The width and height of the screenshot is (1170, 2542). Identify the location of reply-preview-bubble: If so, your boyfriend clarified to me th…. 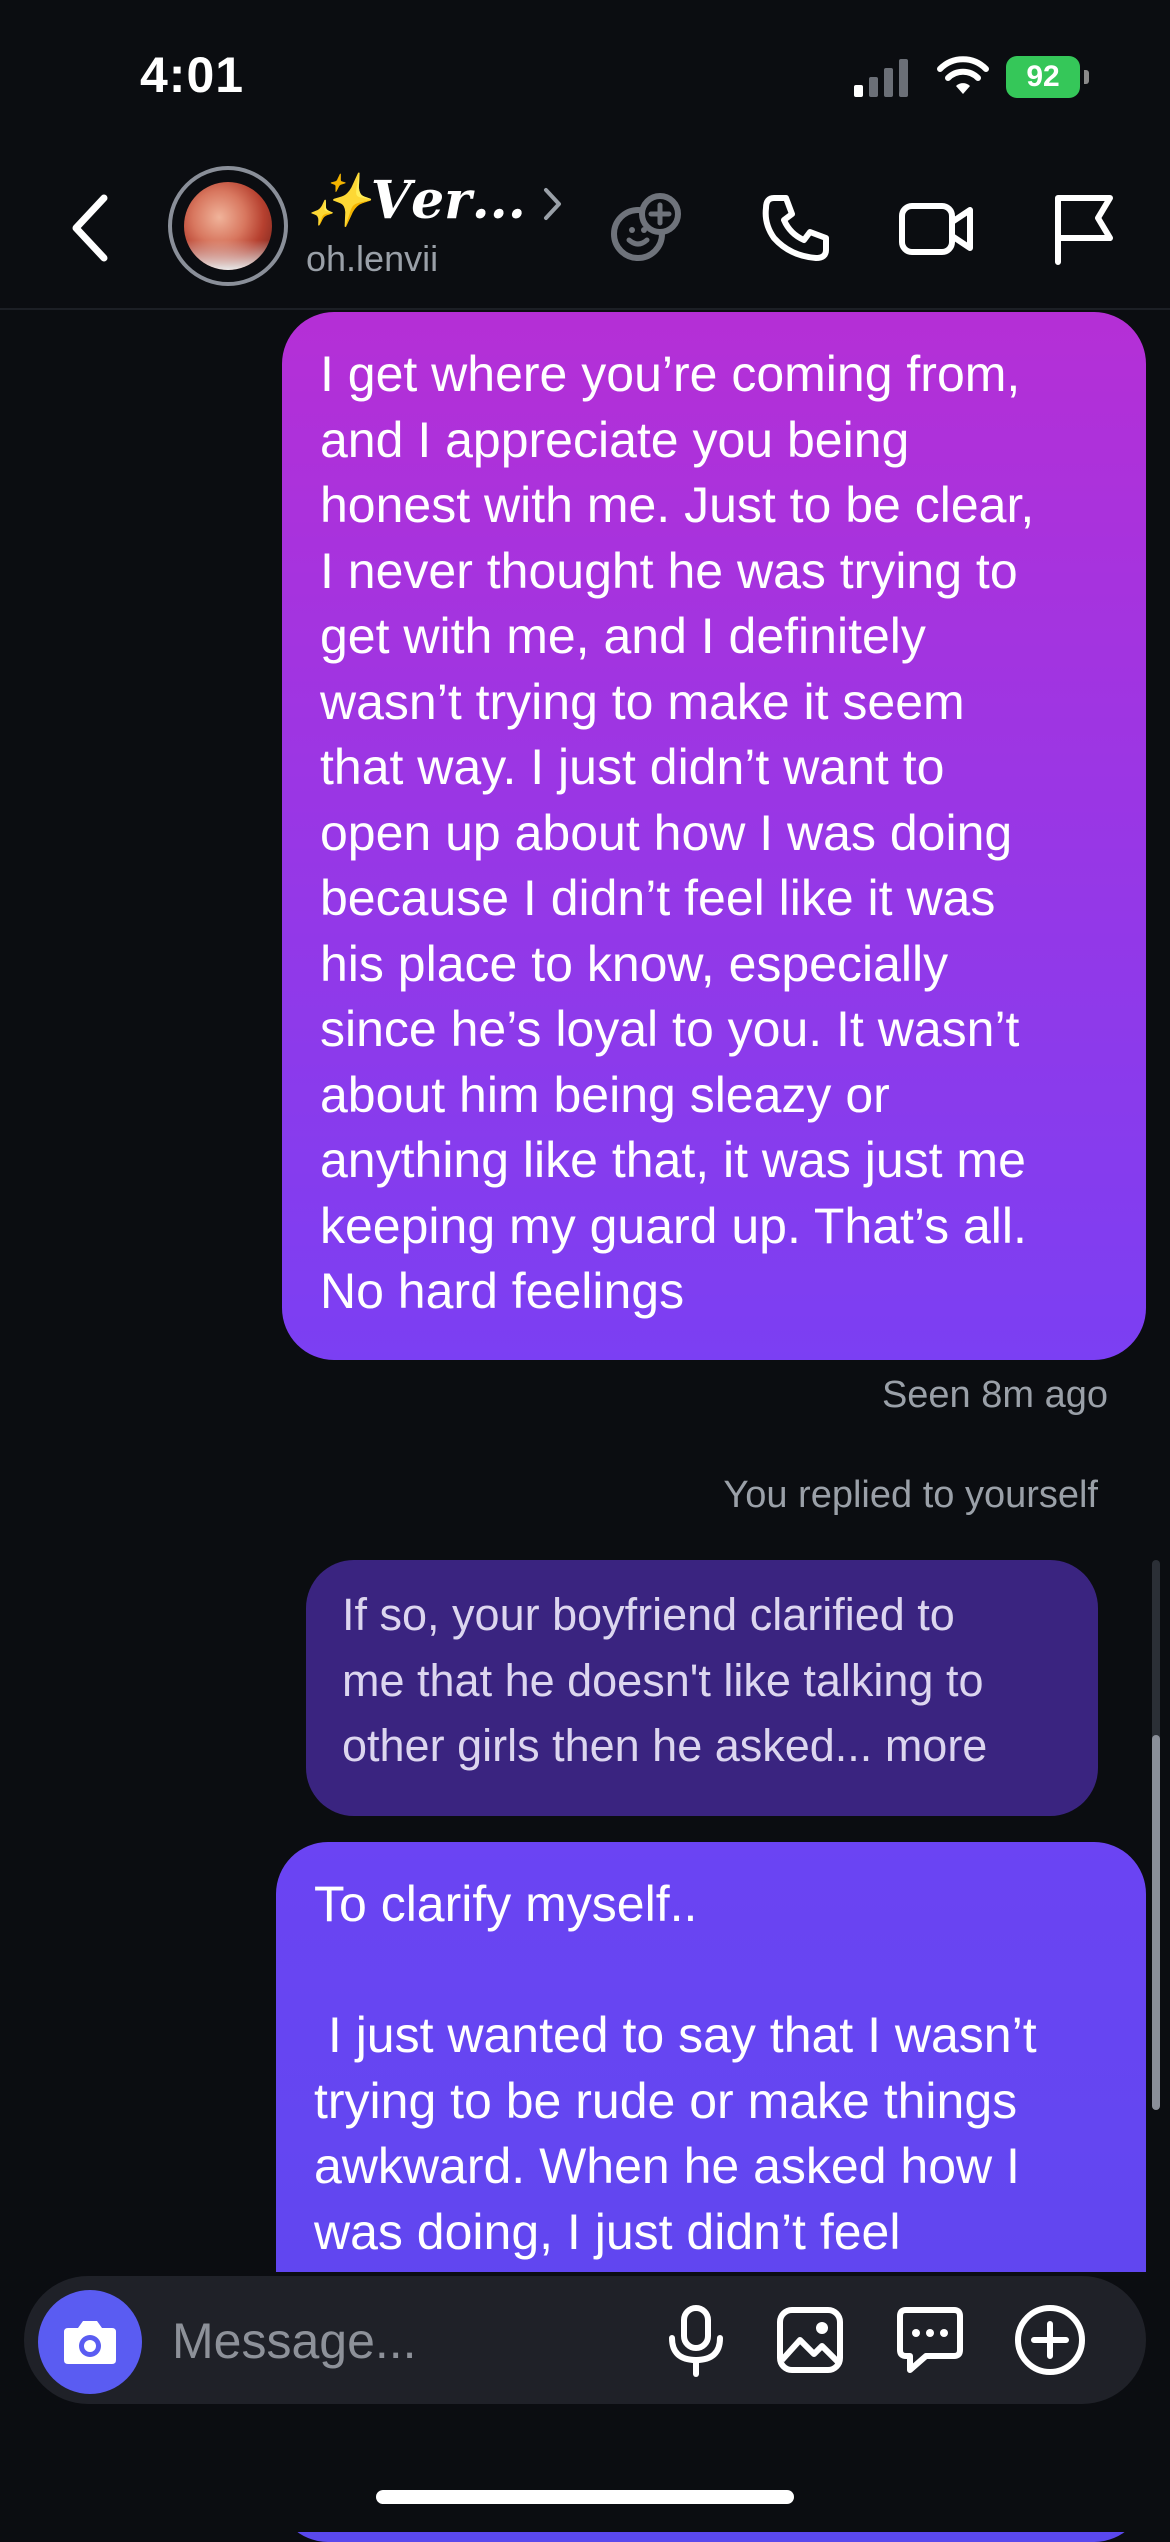
(702, 1688).